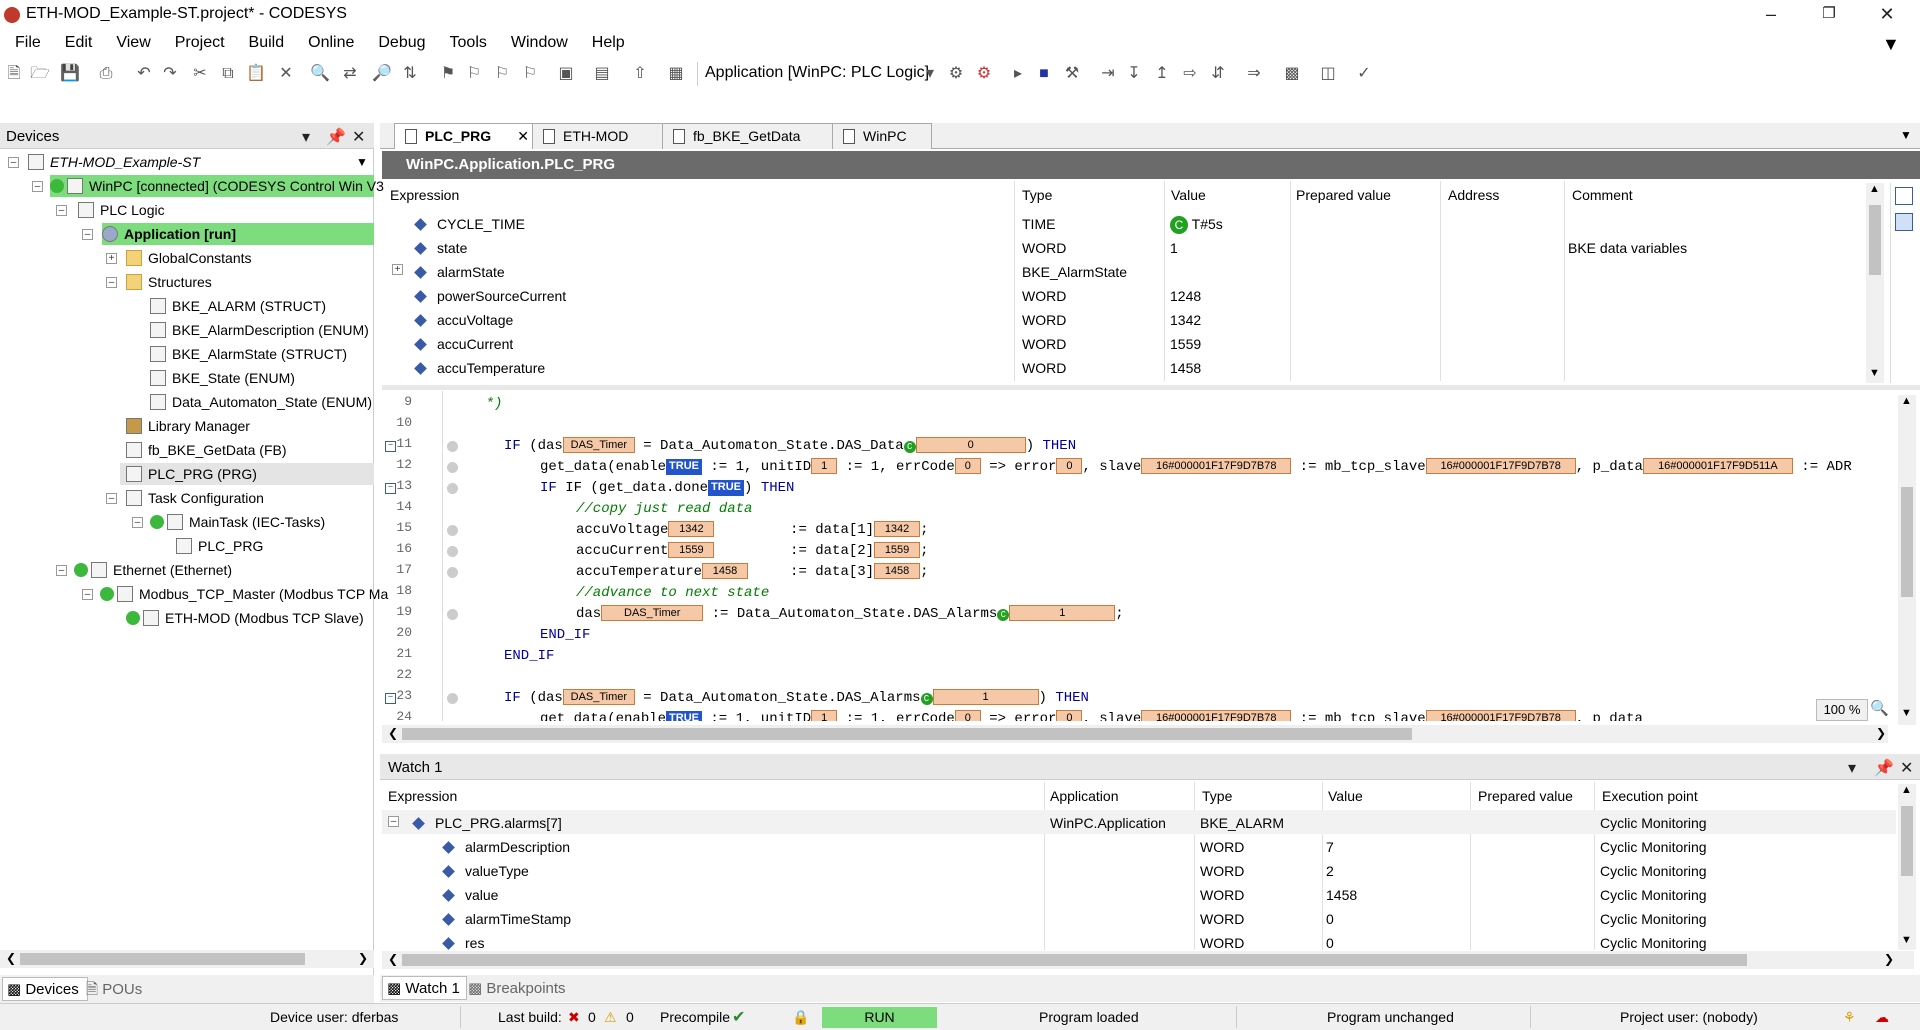 The image size is (1920, 1030). Describe the element at coordinates (505, 919) in the screenshot. I see `watch-row-alarmtimestamp: alarmTimeStamp` at that location.